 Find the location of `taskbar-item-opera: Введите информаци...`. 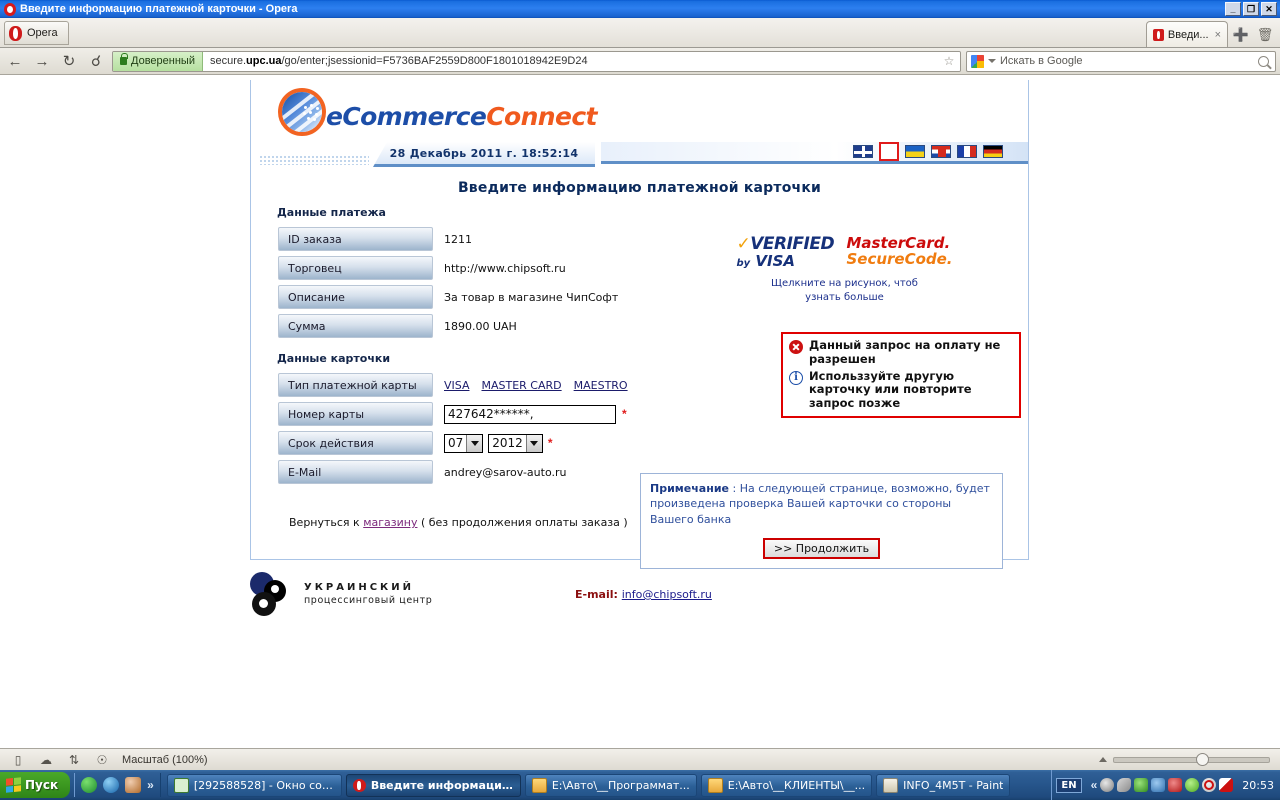

taskbar-item-opera: Введите информаци... is located at coordinates (433, 785).